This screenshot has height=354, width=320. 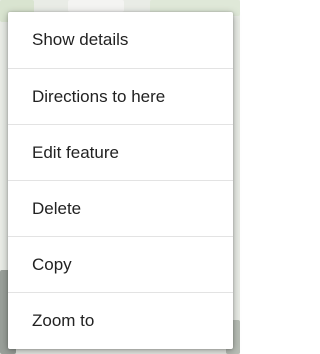 What do you see at coordinates (96, 6) in the screenshot?
I see `map-road` at bounding box center [96, 6].